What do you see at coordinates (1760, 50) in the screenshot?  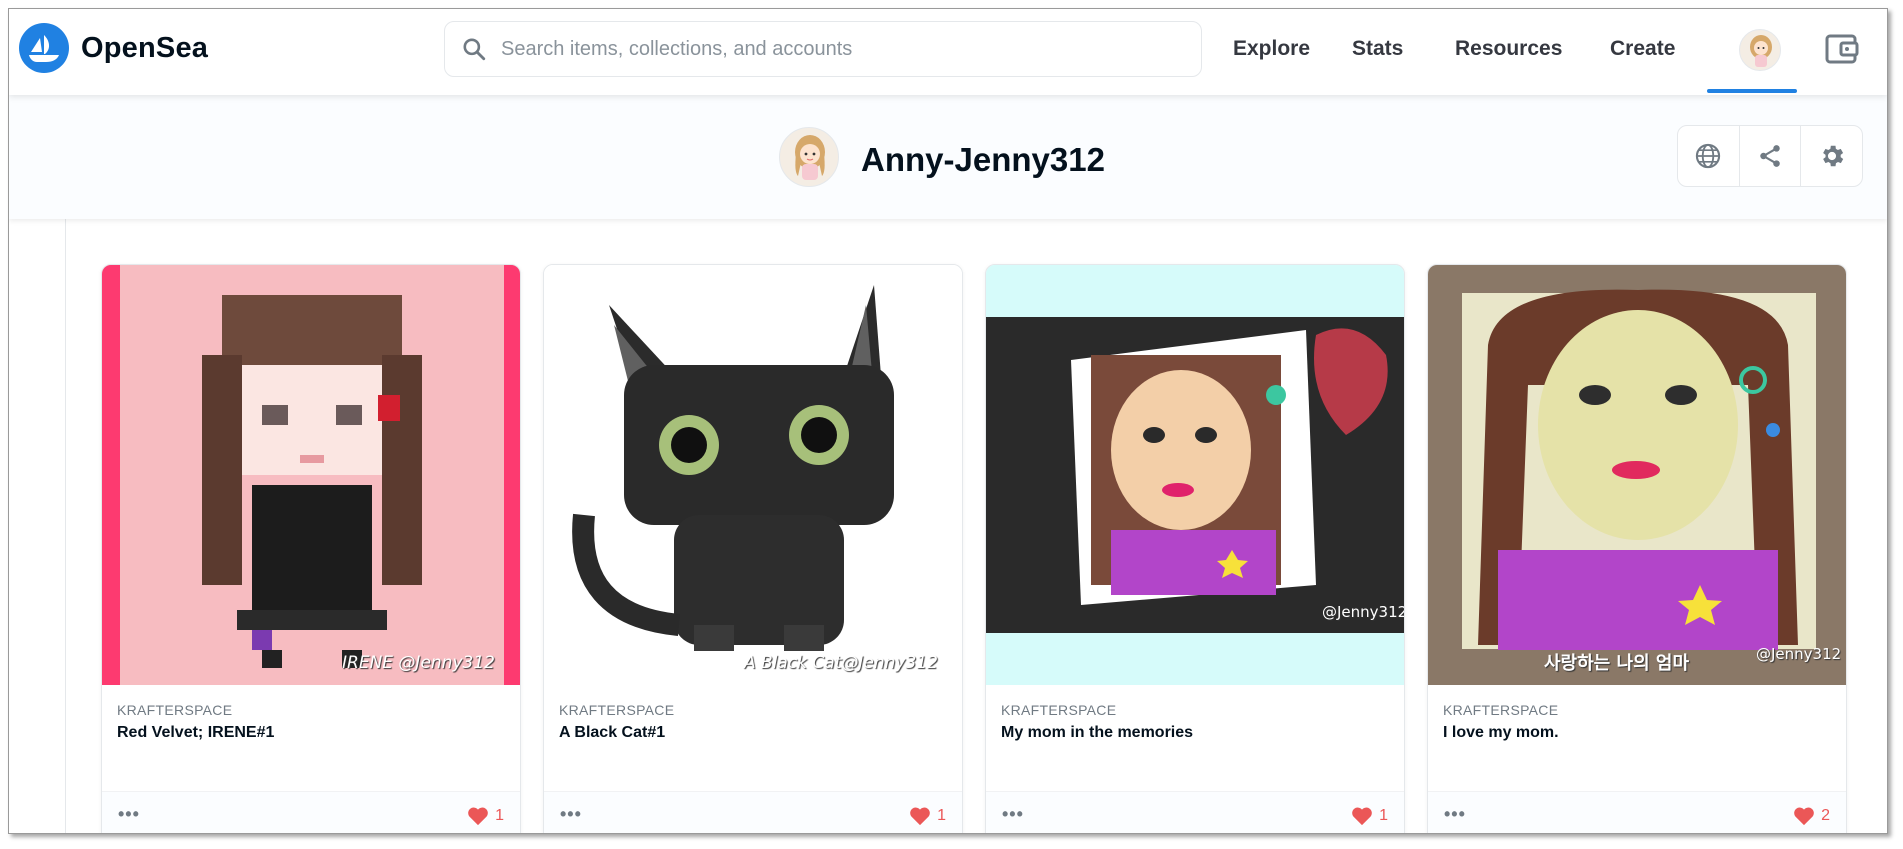 I see `account-avatar` at bounding box center [1760, 50].